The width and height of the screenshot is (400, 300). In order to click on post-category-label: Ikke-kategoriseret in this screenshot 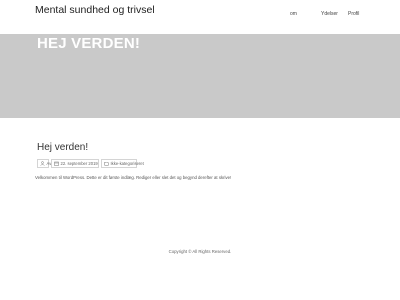, I will do `click(127, 163)`.